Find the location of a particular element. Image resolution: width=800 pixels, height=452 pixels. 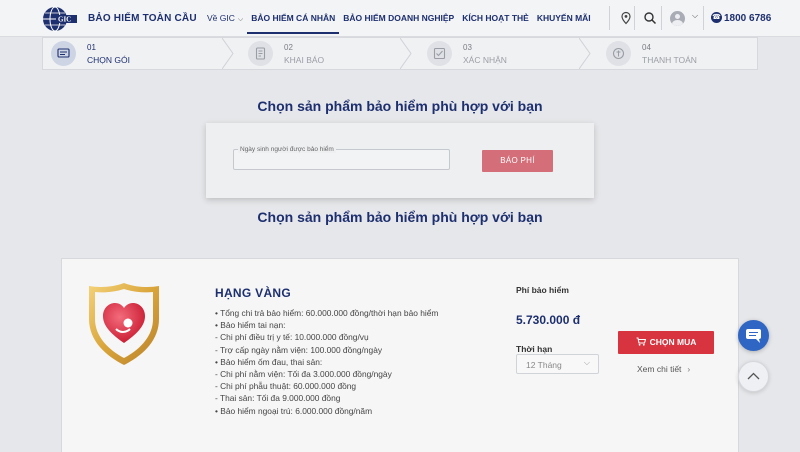

buy-button: CHỌN MUA is located at coordinates (666, 342).